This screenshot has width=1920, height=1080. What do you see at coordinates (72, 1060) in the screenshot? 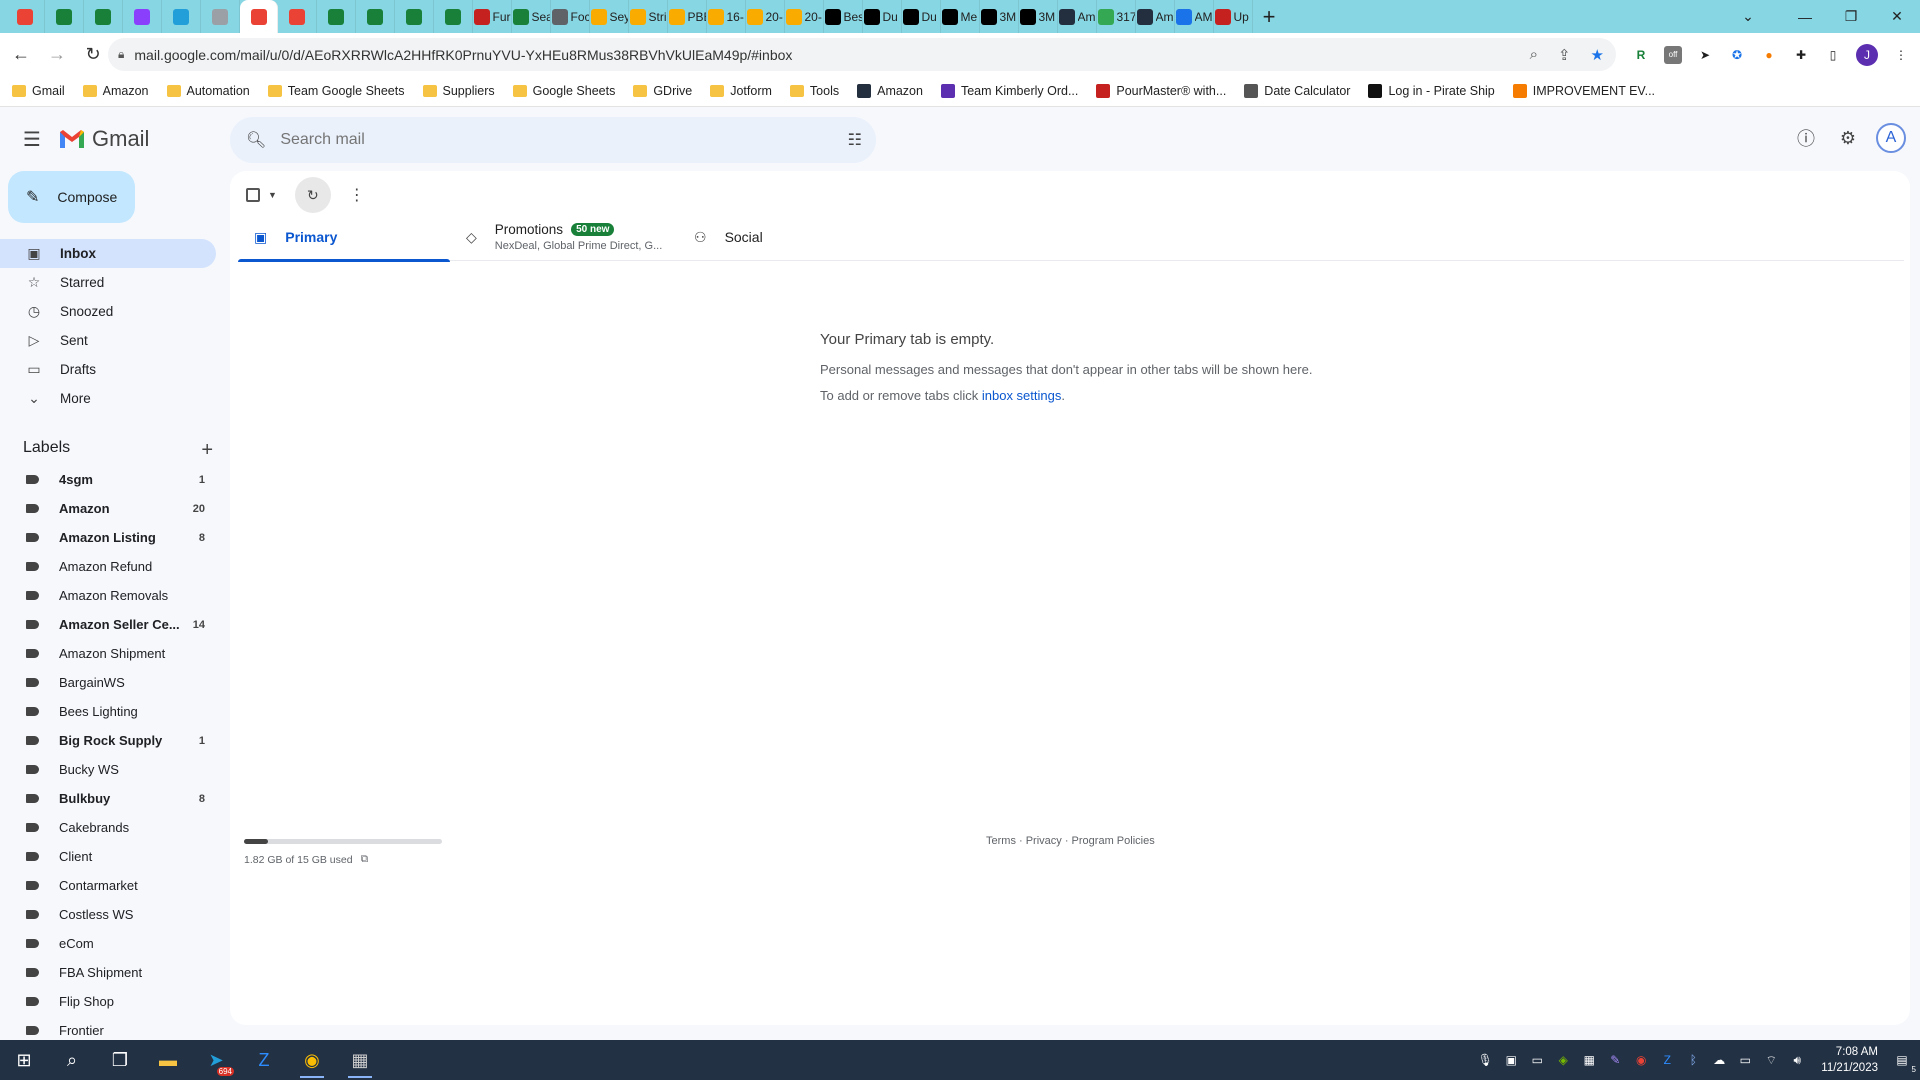
I see `taskbar-search-icon: ⌕` at bounding box center [72, 1060].